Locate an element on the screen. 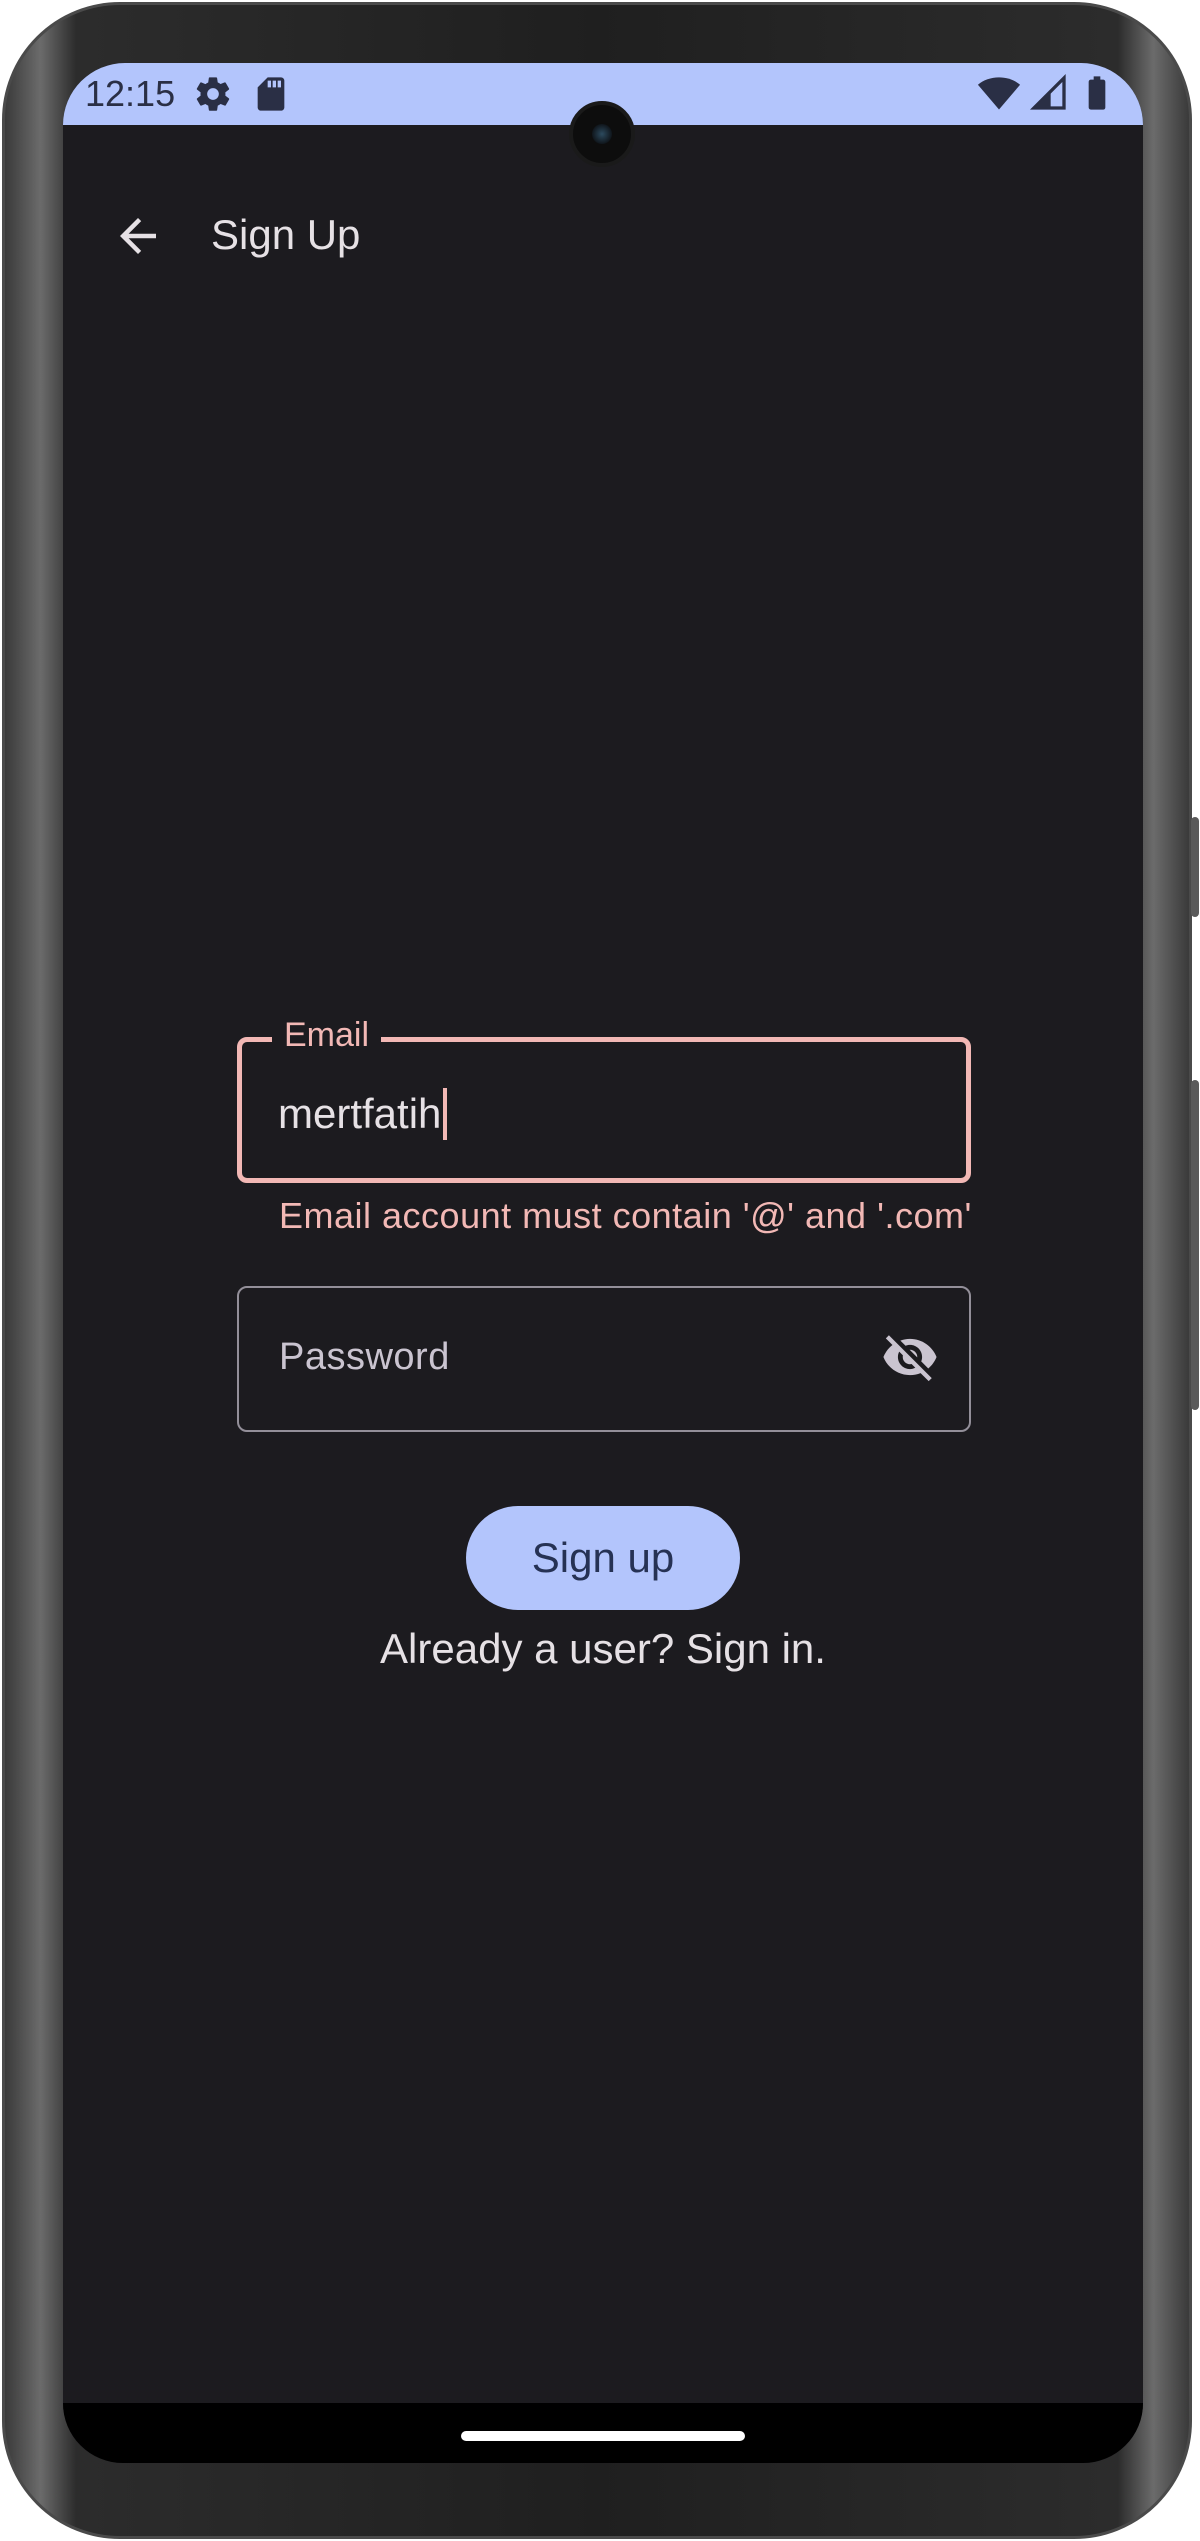 This screenshot has width=1200, height=2541. arrow-back-icon is located at coordinates (138, 238).